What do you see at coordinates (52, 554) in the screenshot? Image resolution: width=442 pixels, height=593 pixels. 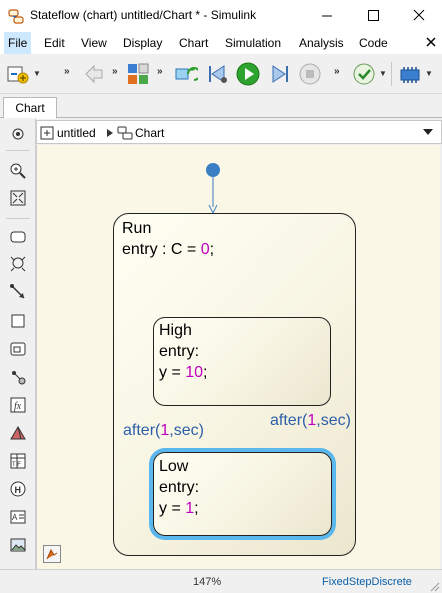 I see `model-explorer-icon` at bounding box center [52, 554].